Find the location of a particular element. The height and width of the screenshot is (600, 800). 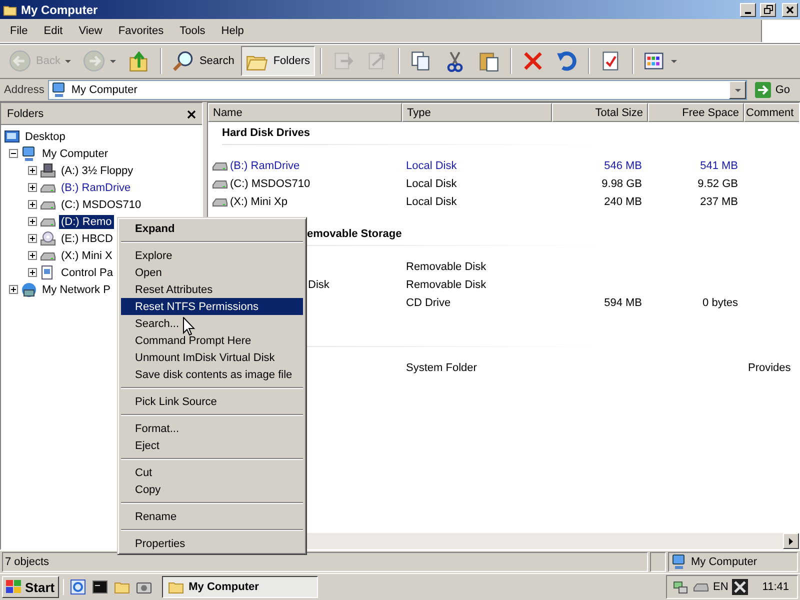

column-header: Type is located at coordinates (477, 112).